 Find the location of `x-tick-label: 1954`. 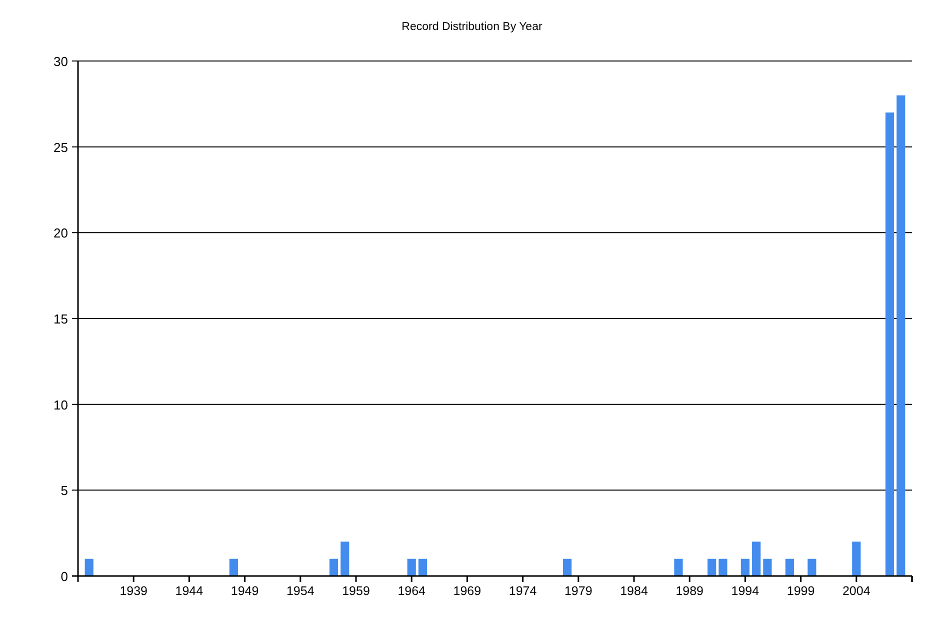

x-tick-label: 1954 is located at coordinates (300, 591).